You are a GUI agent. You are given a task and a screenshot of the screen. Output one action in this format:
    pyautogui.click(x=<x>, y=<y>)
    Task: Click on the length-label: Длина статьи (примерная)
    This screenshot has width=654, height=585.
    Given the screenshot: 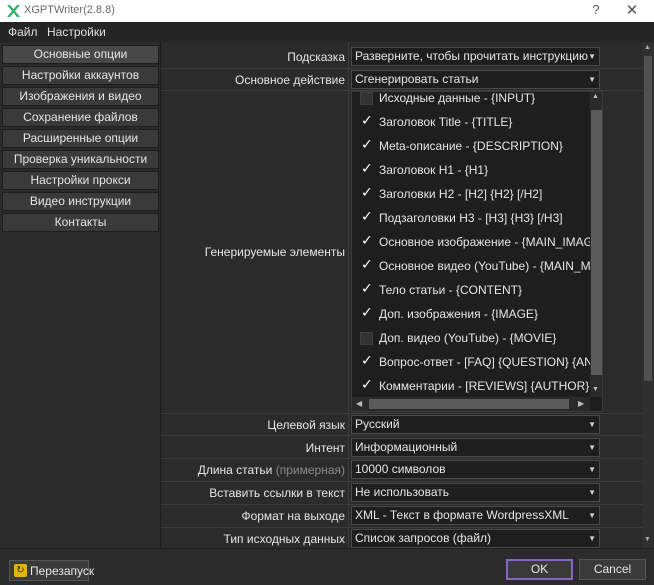 What is the action you would take?
    pyautogui.click(x=253, y=470)
    